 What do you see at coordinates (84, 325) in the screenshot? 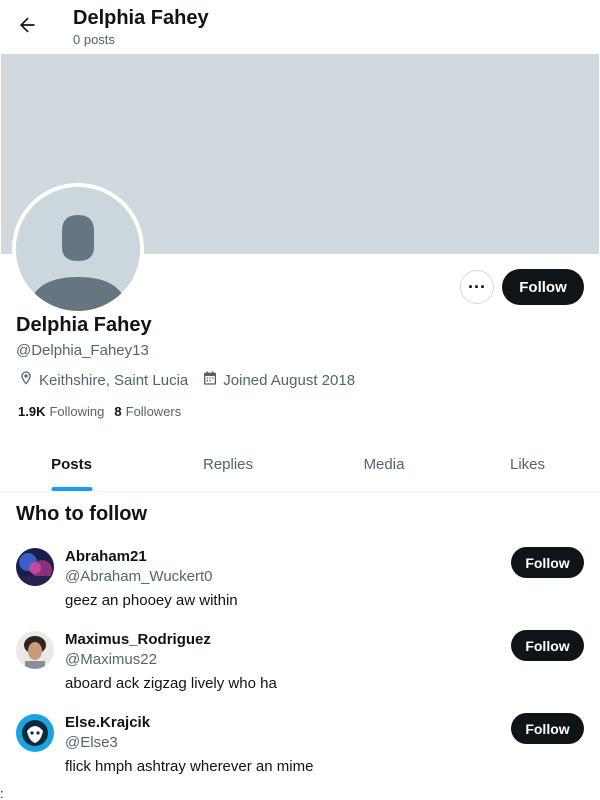
I see `profile-name: Delphia Fahey` at bounding box center [84, 325].